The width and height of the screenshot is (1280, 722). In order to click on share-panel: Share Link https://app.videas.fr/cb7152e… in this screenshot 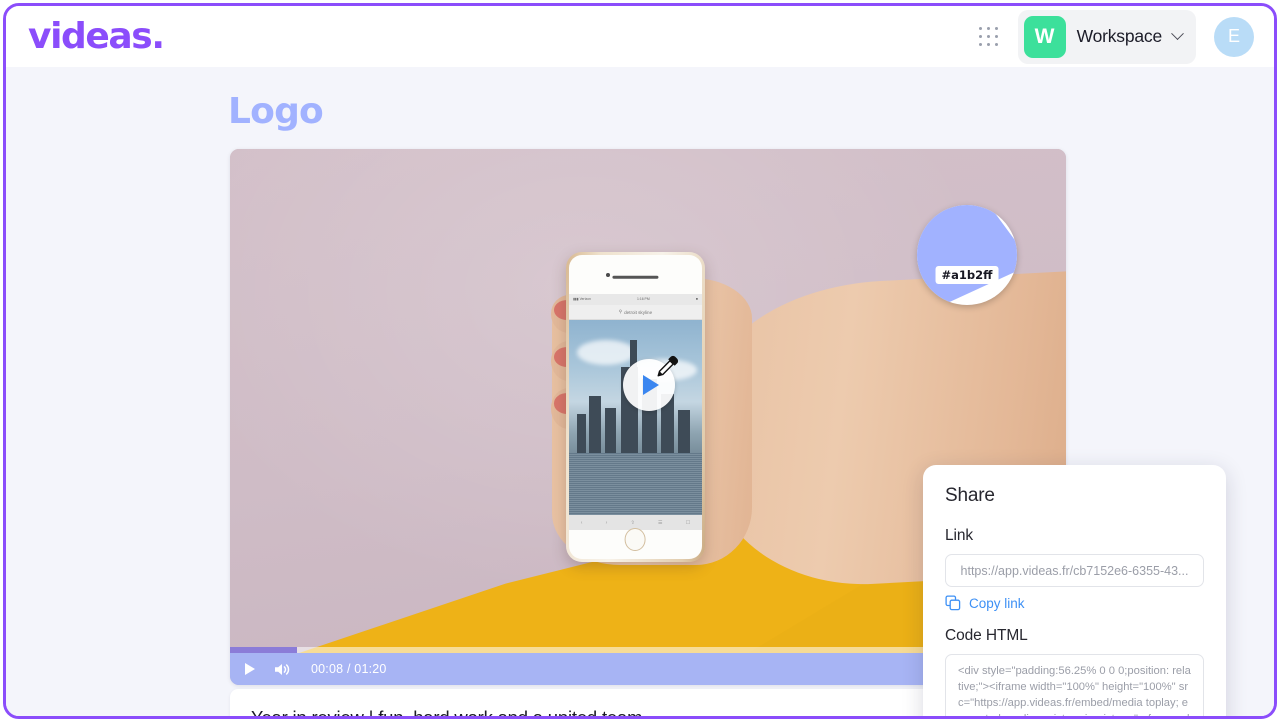, I will do `click(1074, 590)`.